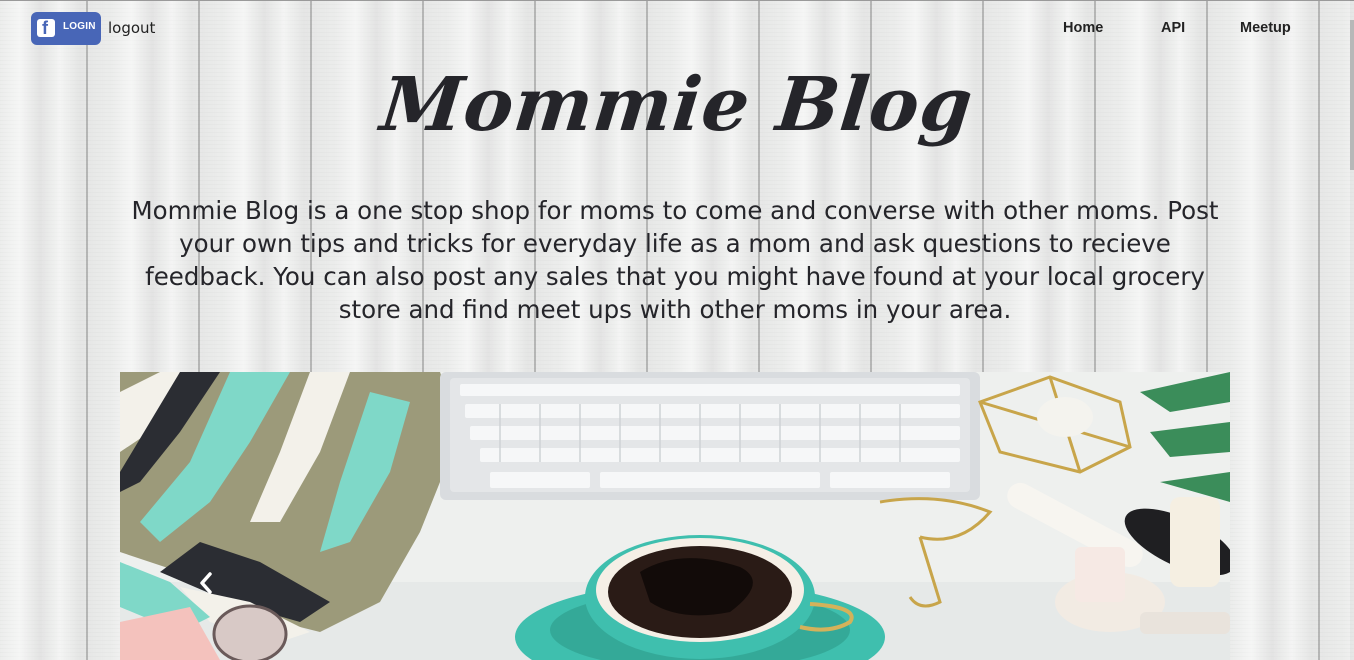  What do you see at coordinates (1265, 30) in the screenshot?
I see `nav-meetup: Meetup` at bounding box center [1265, 30].